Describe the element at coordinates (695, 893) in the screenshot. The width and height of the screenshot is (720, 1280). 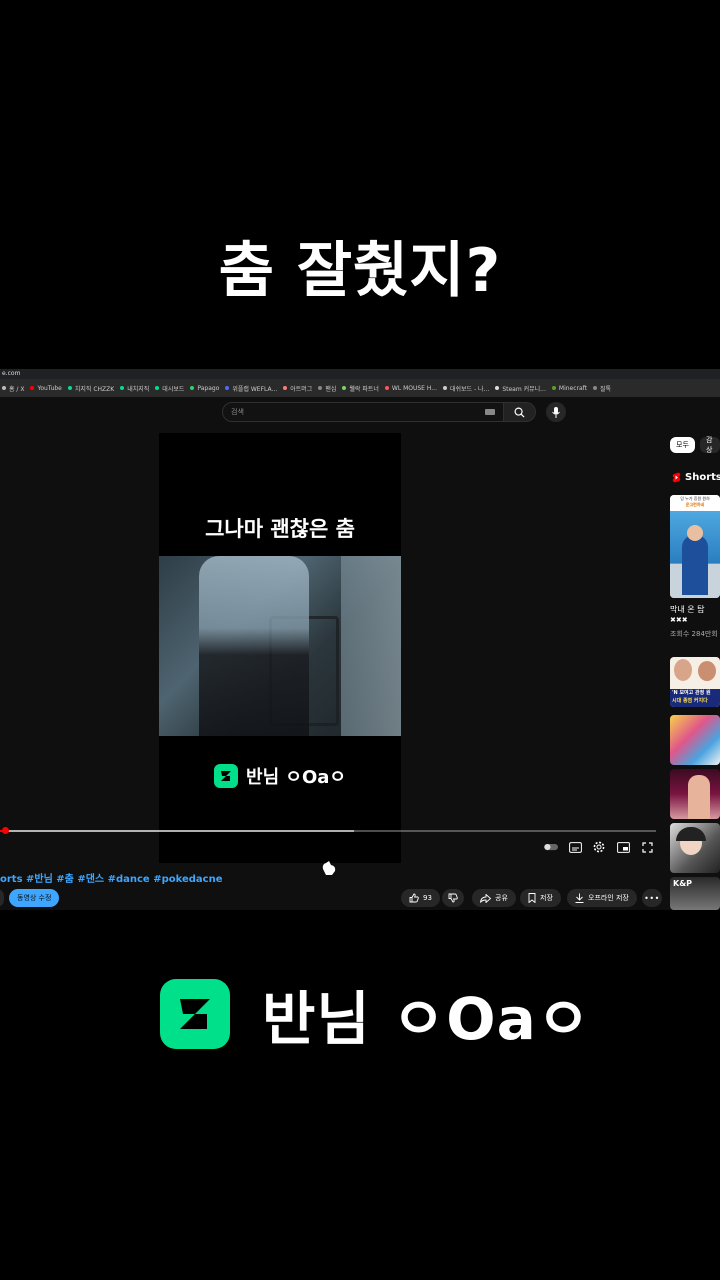
I see `video-thumbnail-6: K&P` at that location.